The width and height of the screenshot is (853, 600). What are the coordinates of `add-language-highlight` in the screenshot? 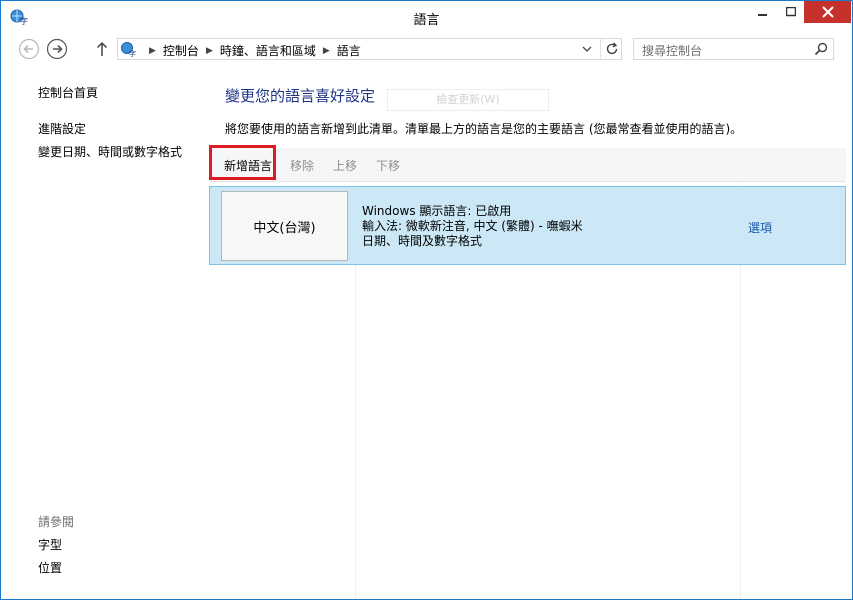 It's located at (242, 162).